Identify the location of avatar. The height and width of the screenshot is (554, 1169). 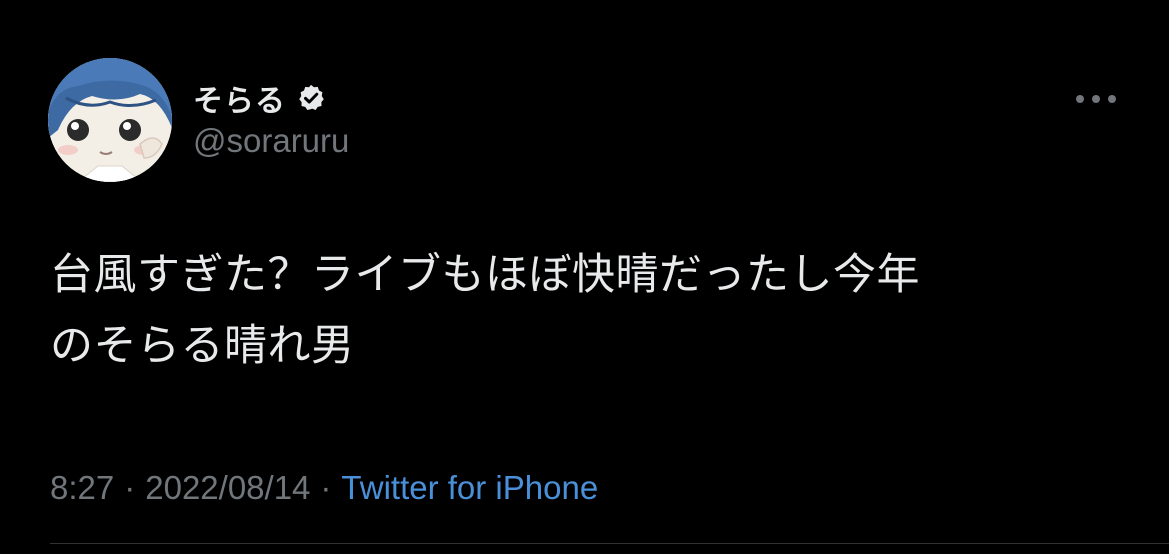
(110, 120).